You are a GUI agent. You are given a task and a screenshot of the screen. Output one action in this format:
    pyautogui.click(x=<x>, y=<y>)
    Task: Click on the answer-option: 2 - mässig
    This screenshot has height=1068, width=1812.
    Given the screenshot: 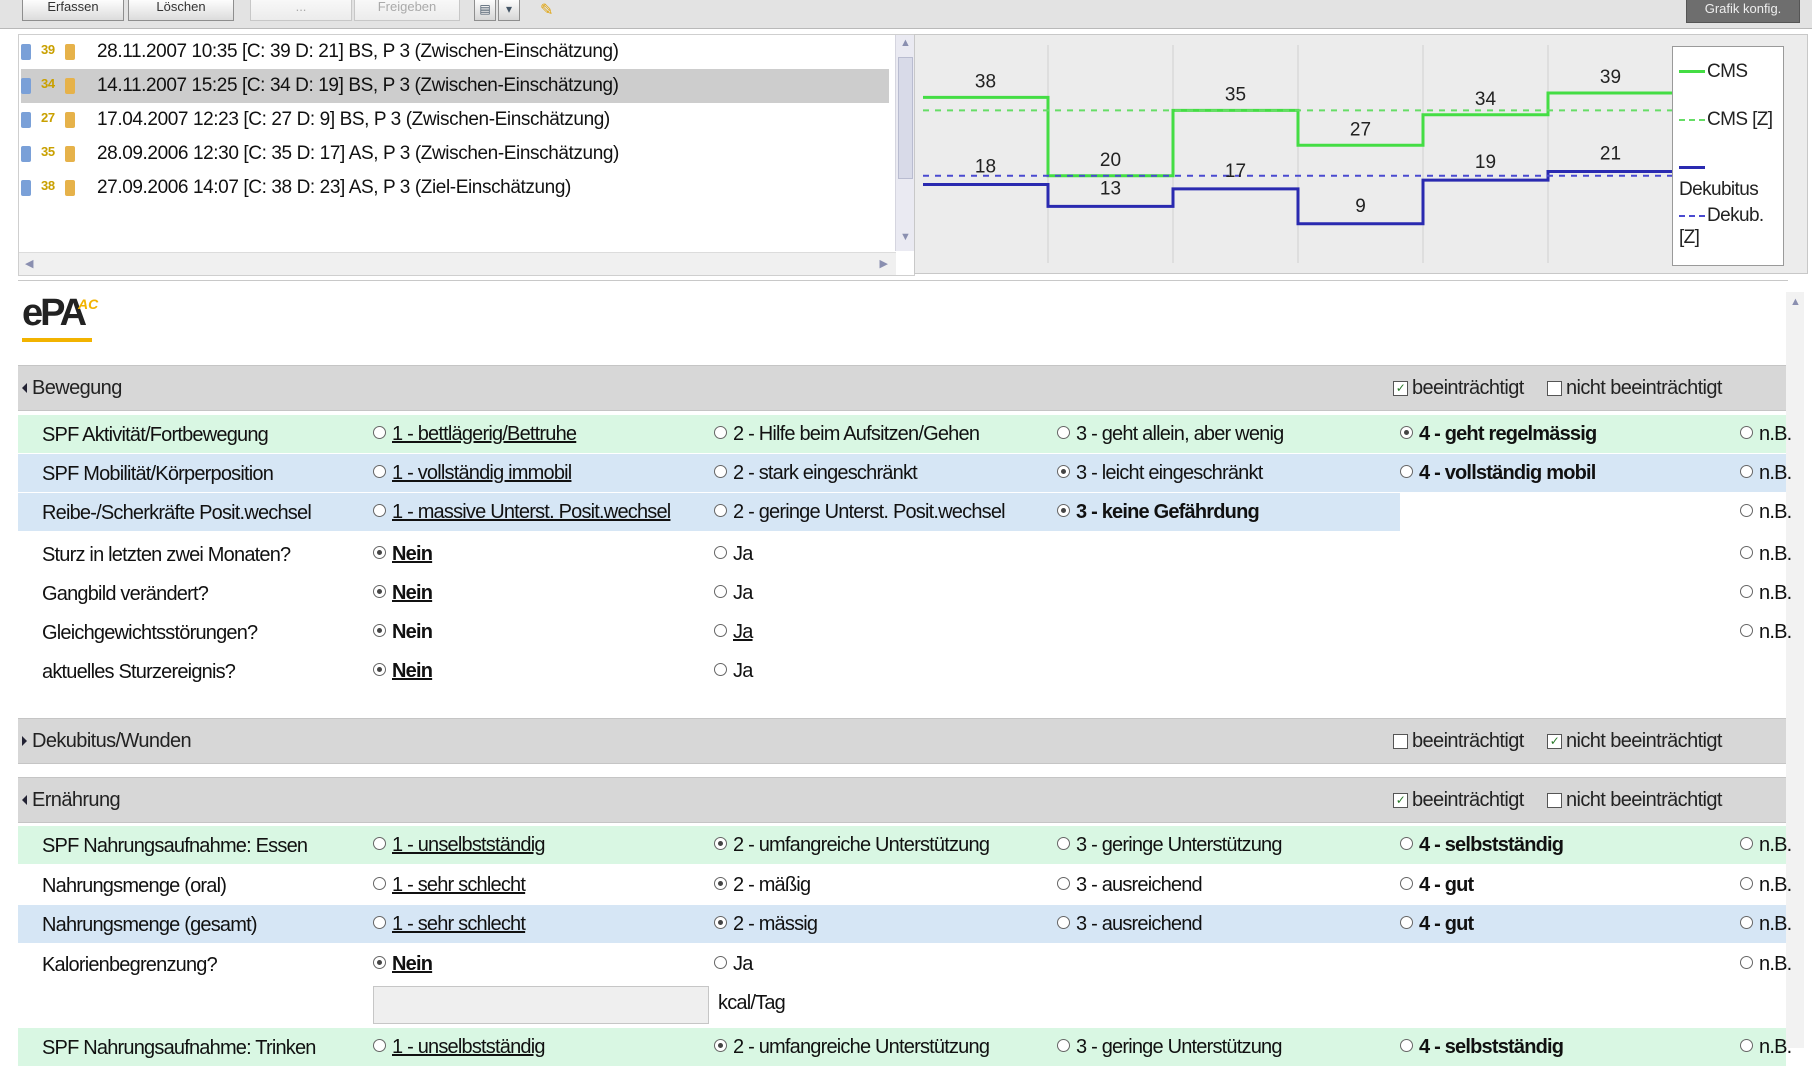 What is the action you would take?
    pyautogui.click(x=766, y=924)
    